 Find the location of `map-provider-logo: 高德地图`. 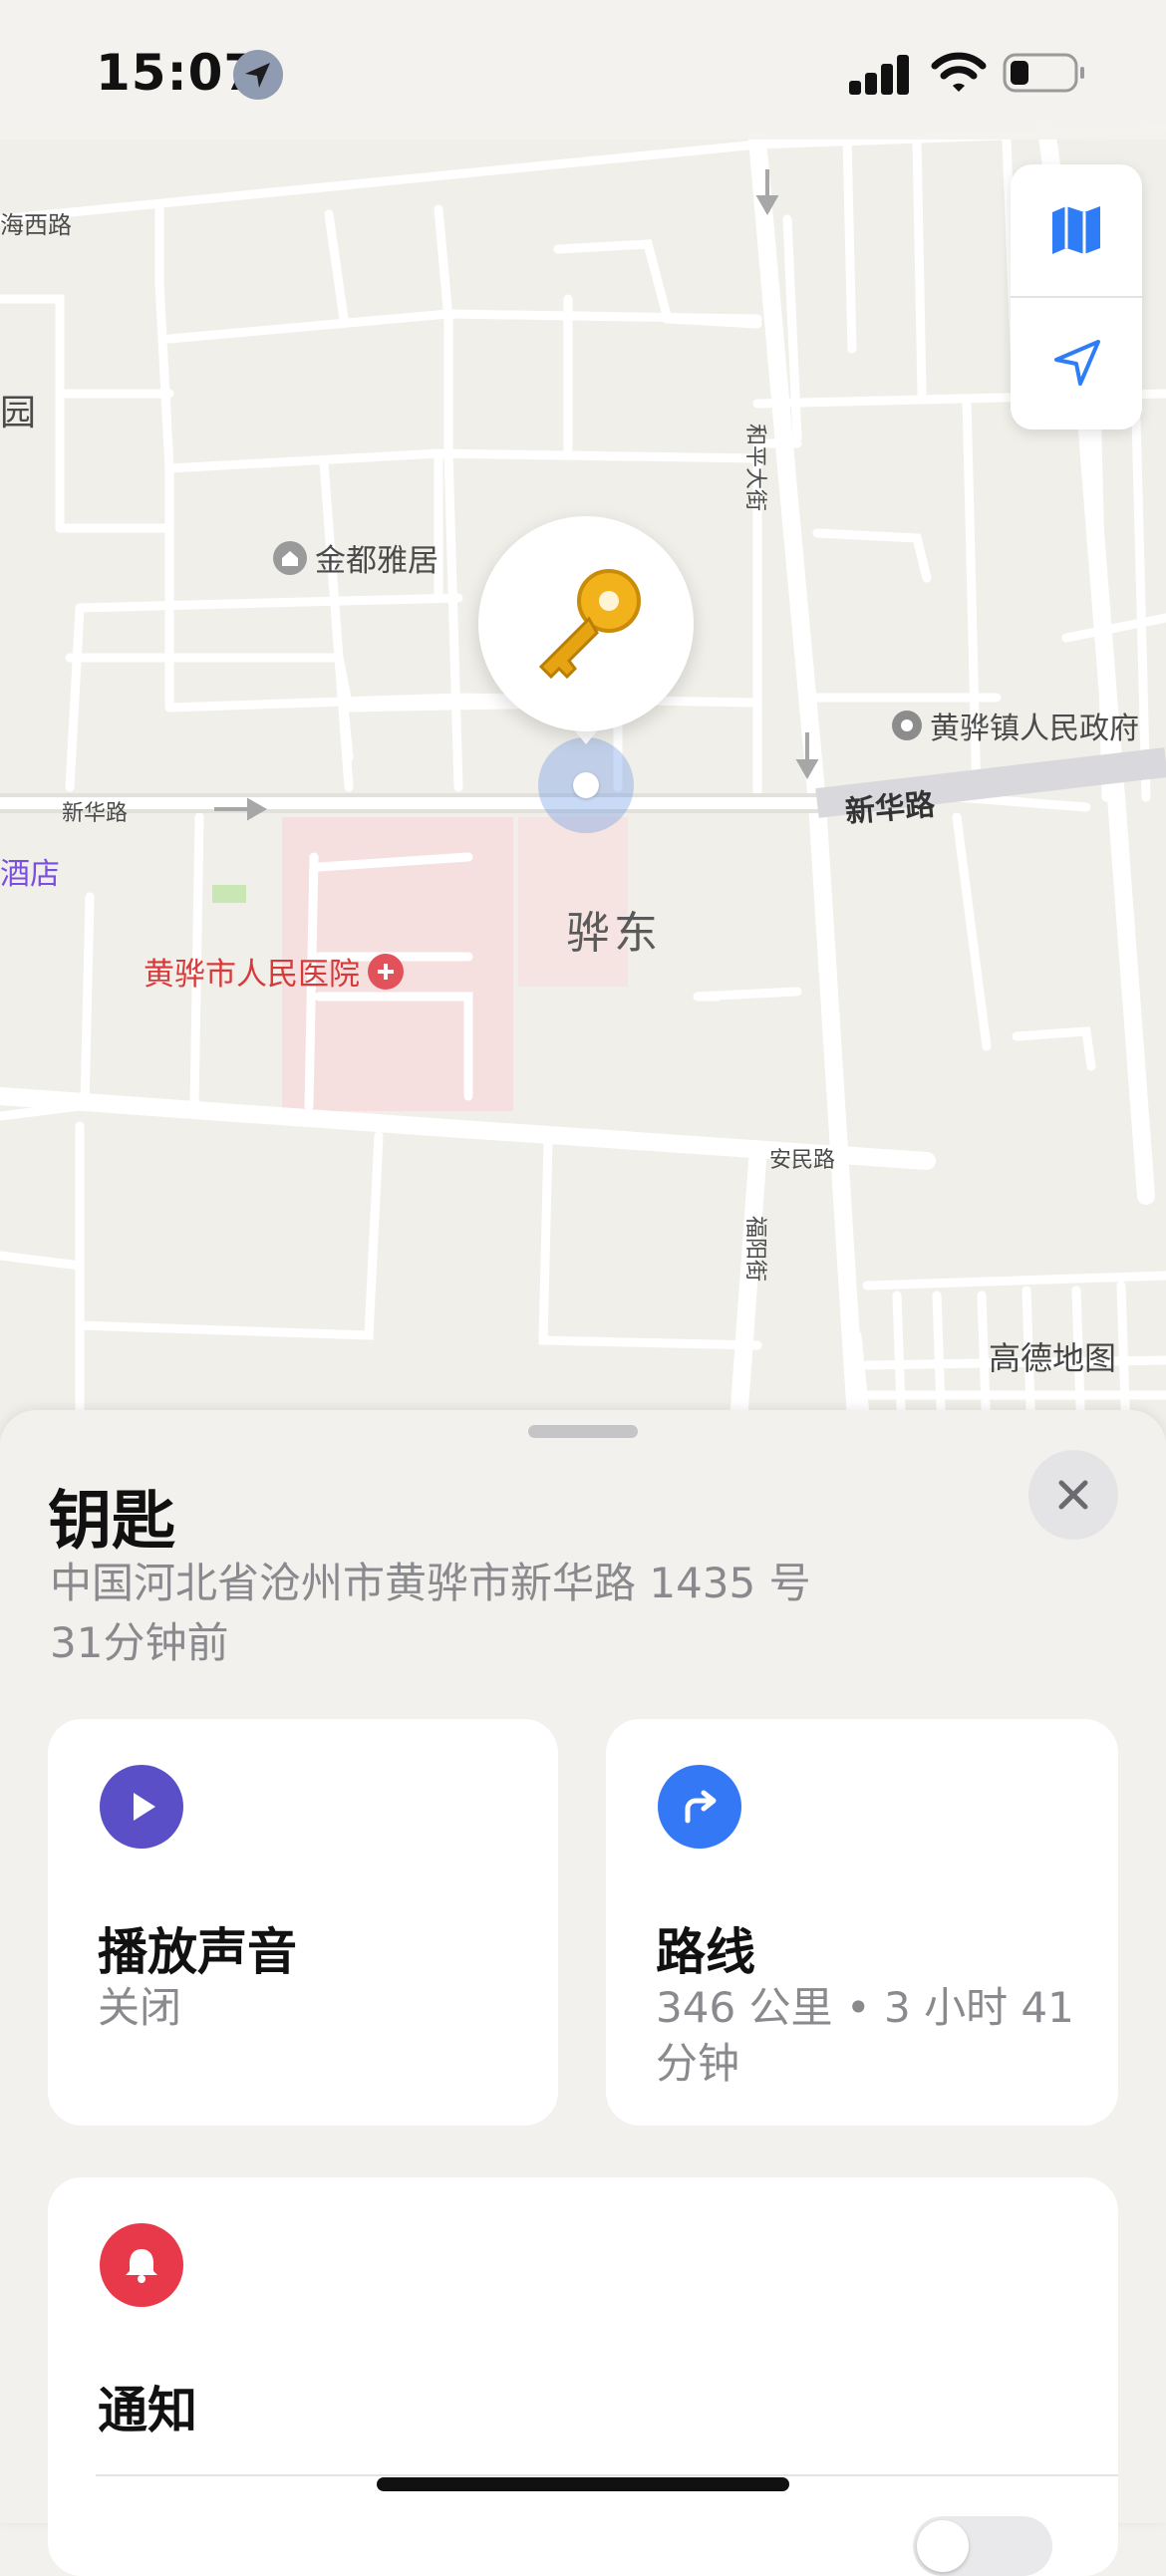

map-provider-logo: 高德地图 is located at coordinates (1053, 1358).